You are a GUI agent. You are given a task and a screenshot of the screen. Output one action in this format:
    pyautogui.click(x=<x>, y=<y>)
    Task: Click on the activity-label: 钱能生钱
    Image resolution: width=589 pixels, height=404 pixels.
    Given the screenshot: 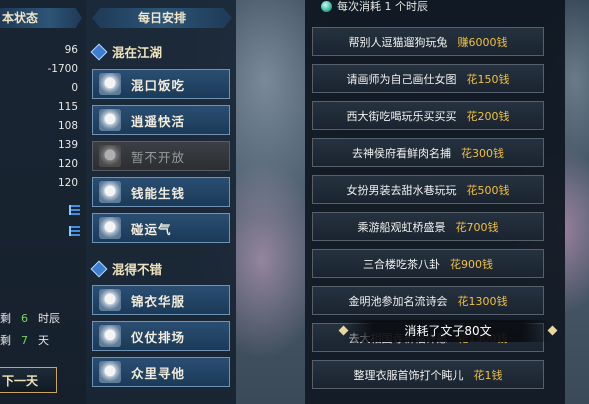 What is the action you would take?
    pyautogui.click(x=158, y=193)
    